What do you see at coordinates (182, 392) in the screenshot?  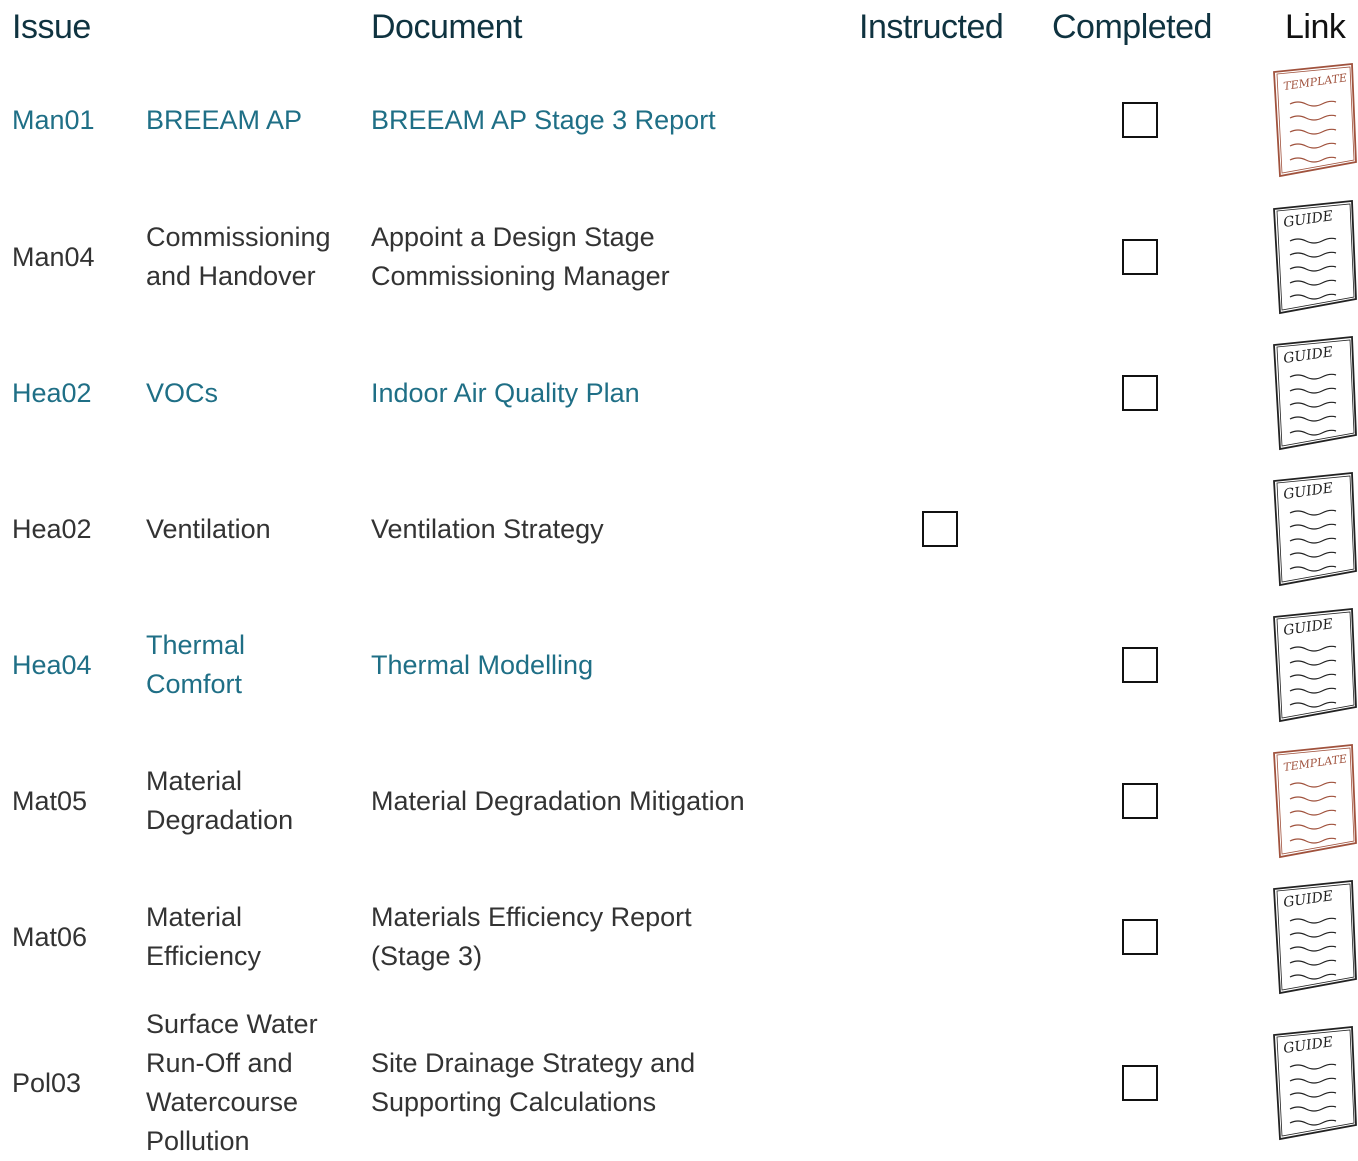 I see `issue-name-line: VOCs` at bounding box center [182, 392].